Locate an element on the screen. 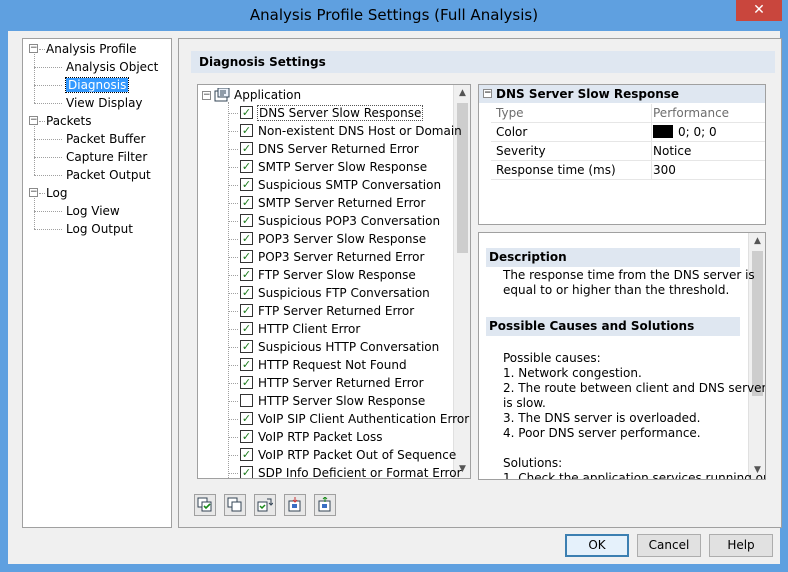 The image size is (788, 572). diagnosis-item: ✓ Suspicious FTP Conversation is located at coordinates (335, 293).